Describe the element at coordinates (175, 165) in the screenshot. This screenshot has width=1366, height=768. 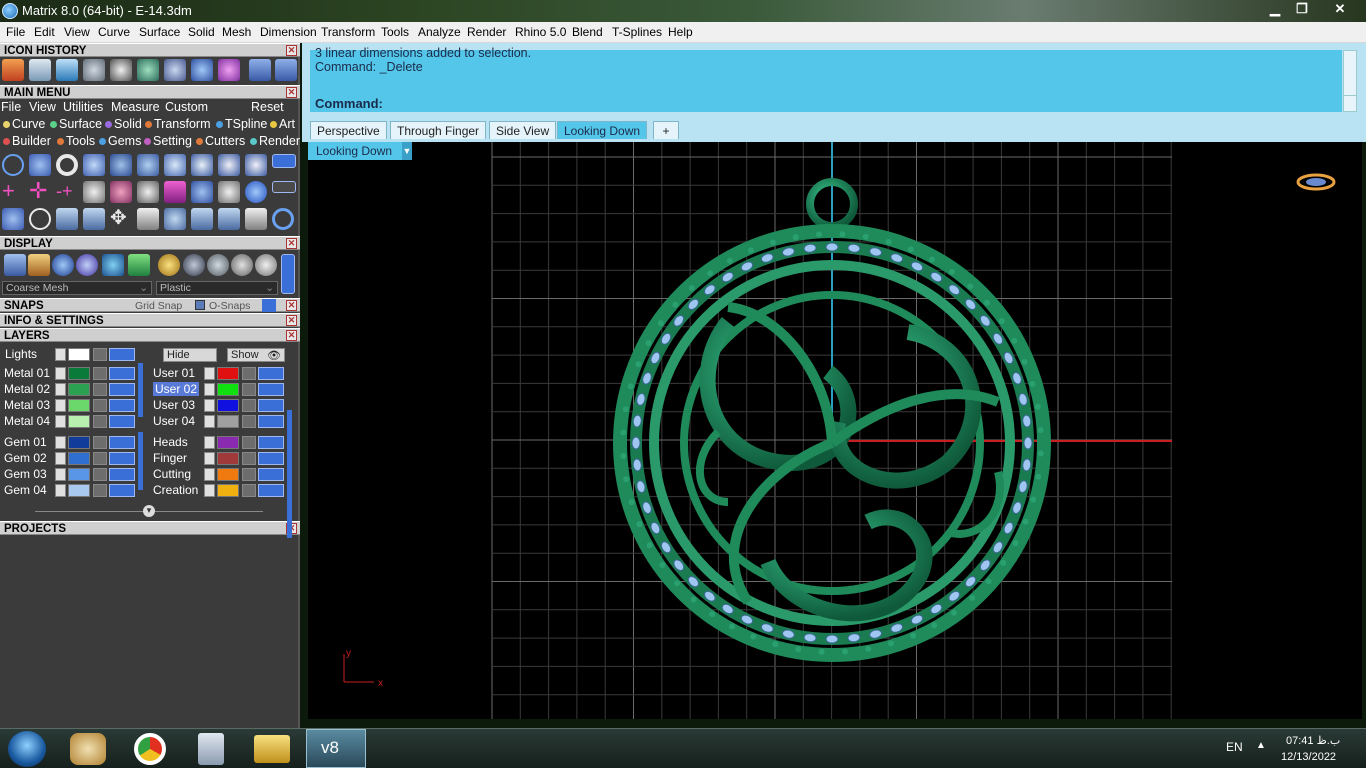
I see `gem-tool-icon` at that location.